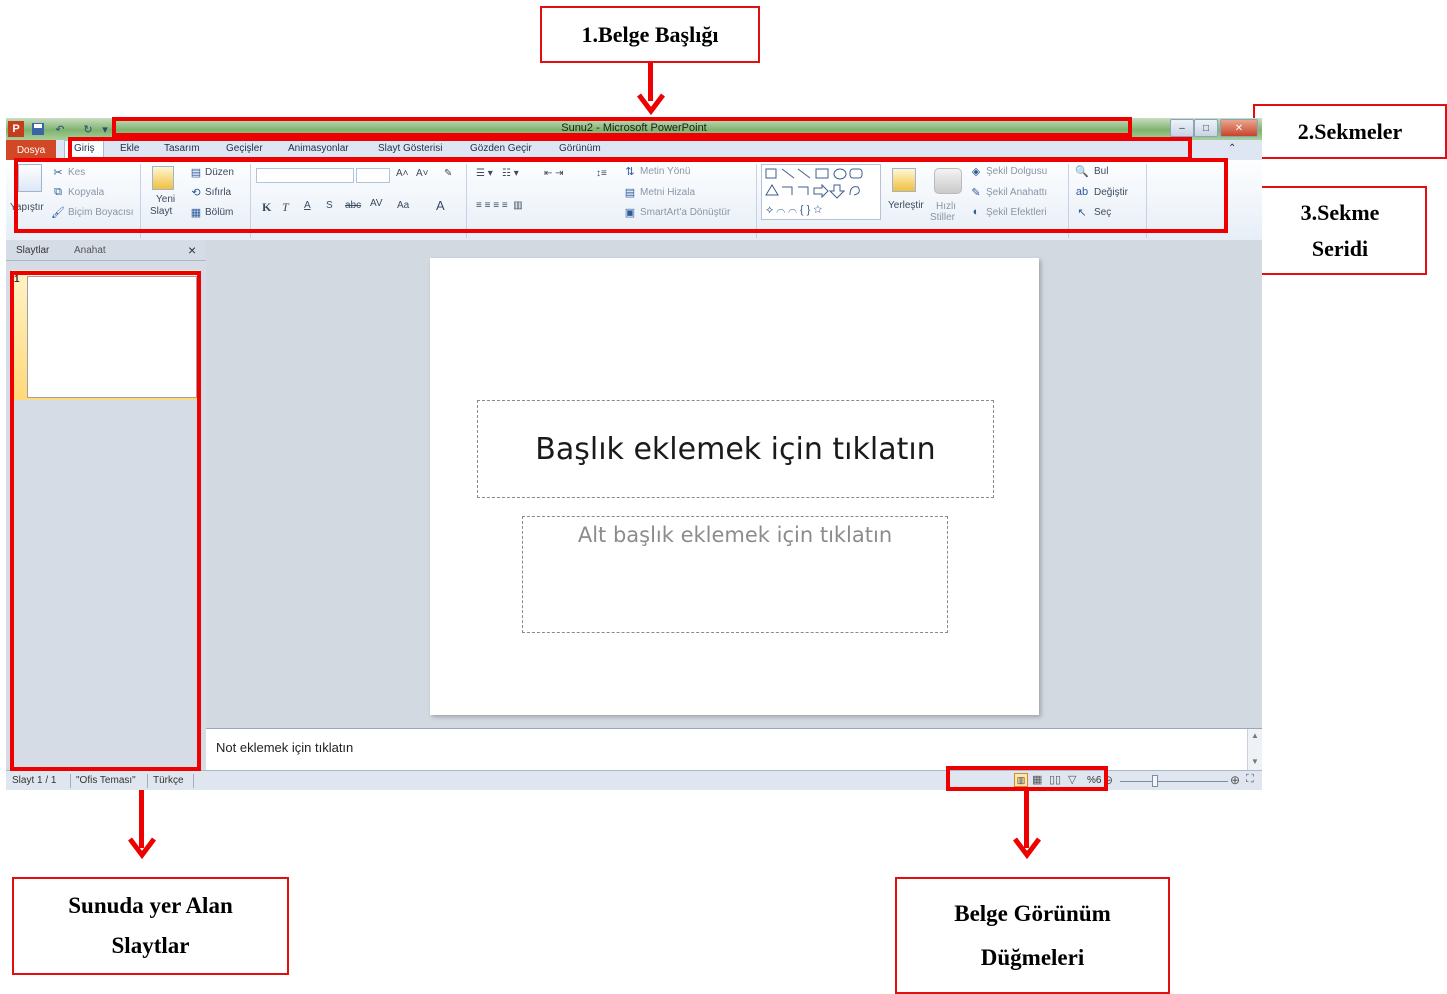 This screenshot has height=994, width=1447. I want to click on views-callout-line1: Belge Görünüm, so click(1032, 913).